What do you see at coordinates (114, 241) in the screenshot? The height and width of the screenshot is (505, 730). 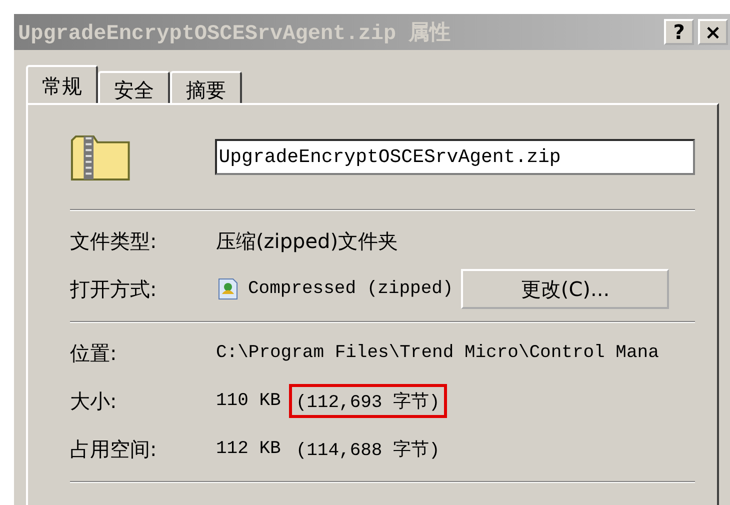 I see `property-label: 文件类型:` at bounding box center [114, 241].